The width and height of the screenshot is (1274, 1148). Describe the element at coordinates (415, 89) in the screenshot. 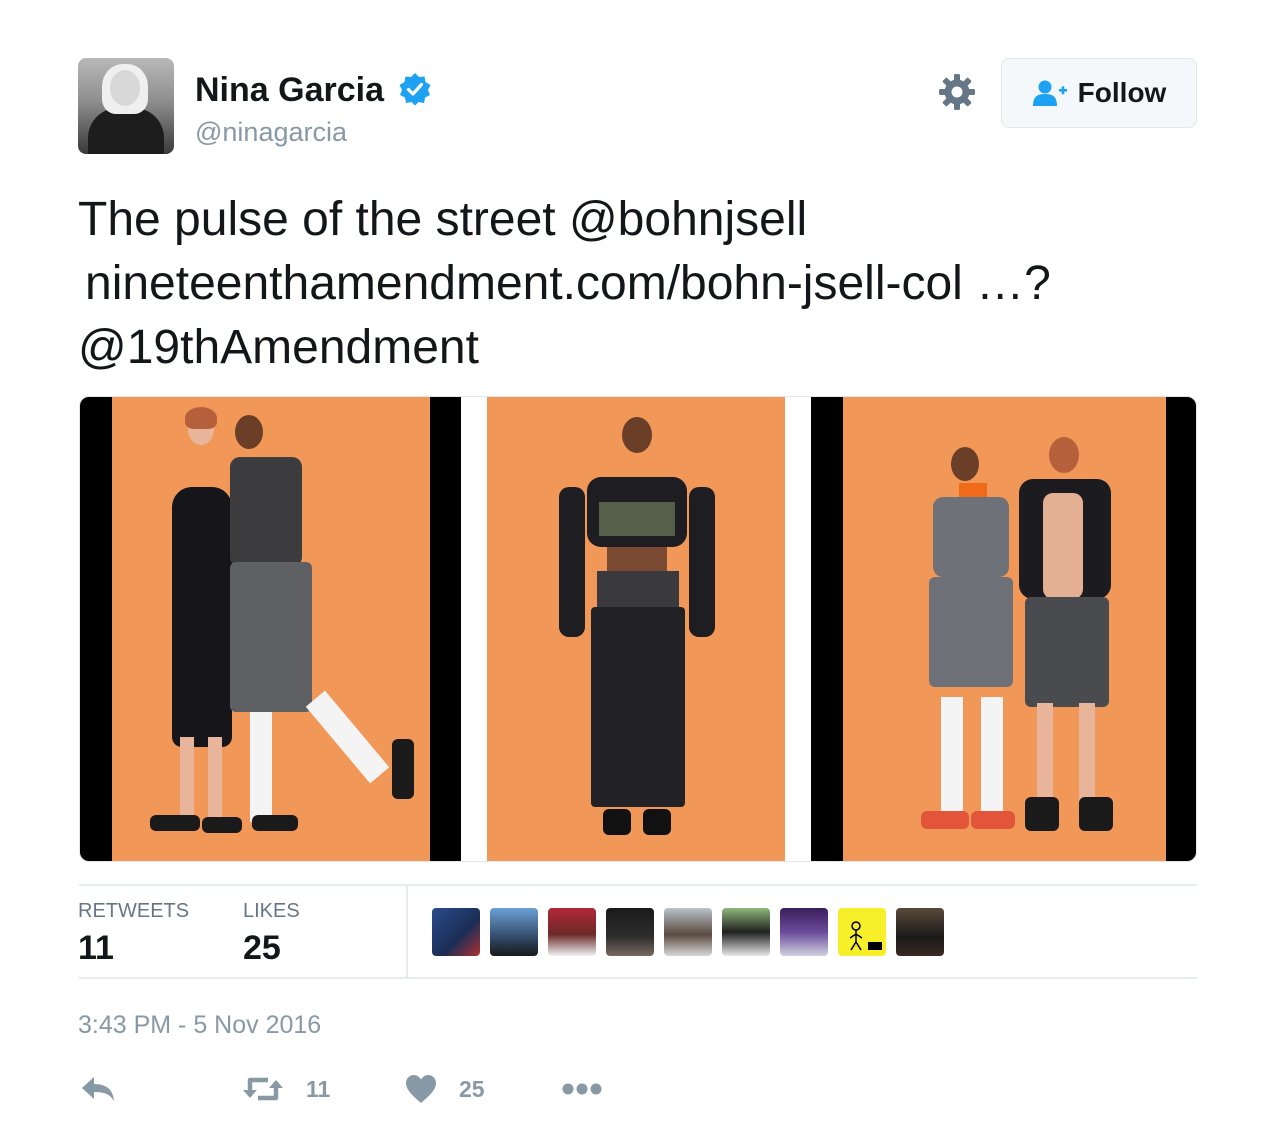

I see `verified-badge-icon` at that location.